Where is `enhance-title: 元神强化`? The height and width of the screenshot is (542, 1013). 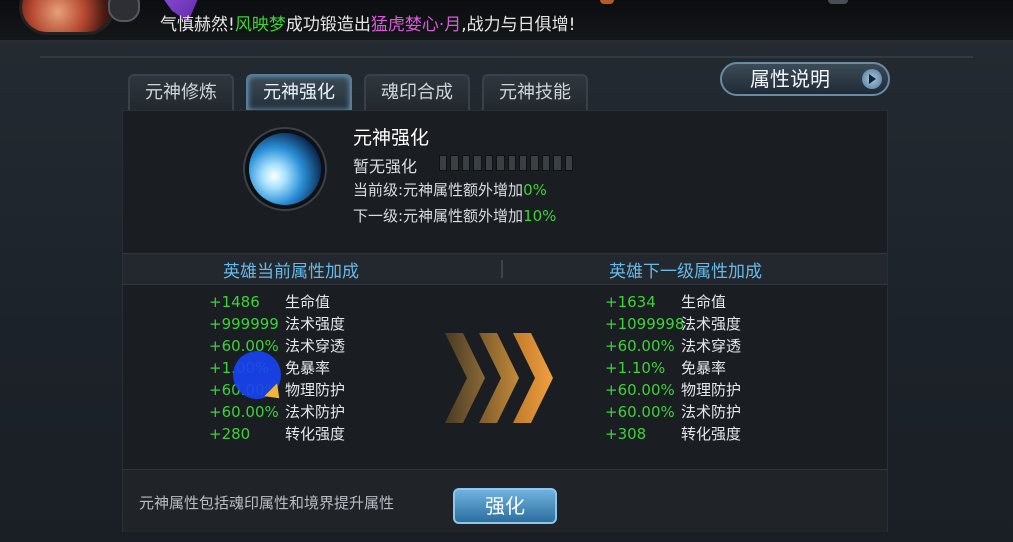
enhance-title: 元神强化 is located at coordinates (391, 138).